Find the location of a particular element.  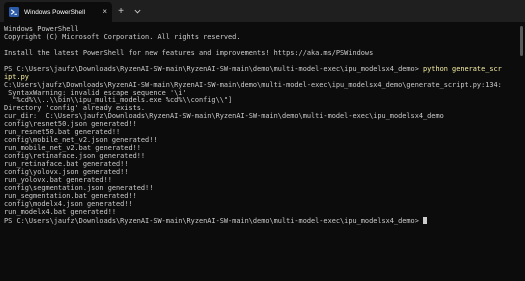

scrollbar-thumb is located at coordinates (521, 41).